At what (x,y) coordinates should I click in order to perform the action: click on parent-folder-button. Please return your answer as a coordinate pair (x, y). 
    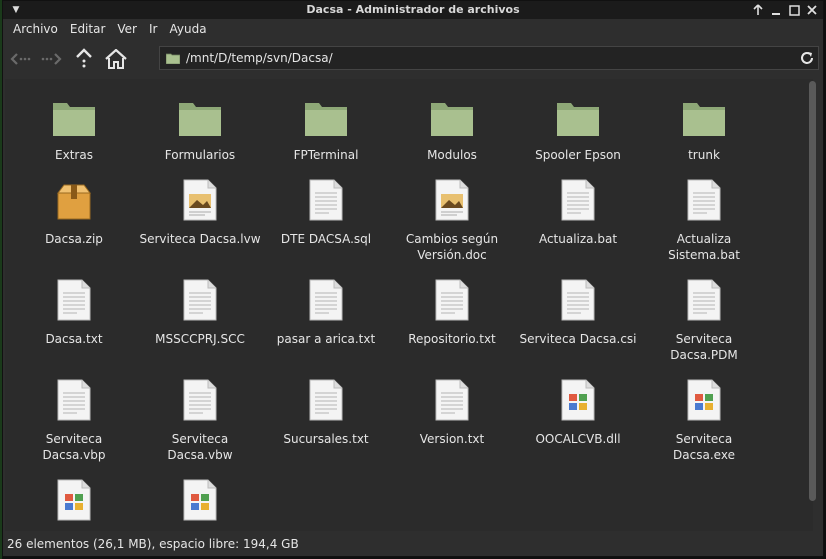
    Looking at the image, I should click on (84, 59).